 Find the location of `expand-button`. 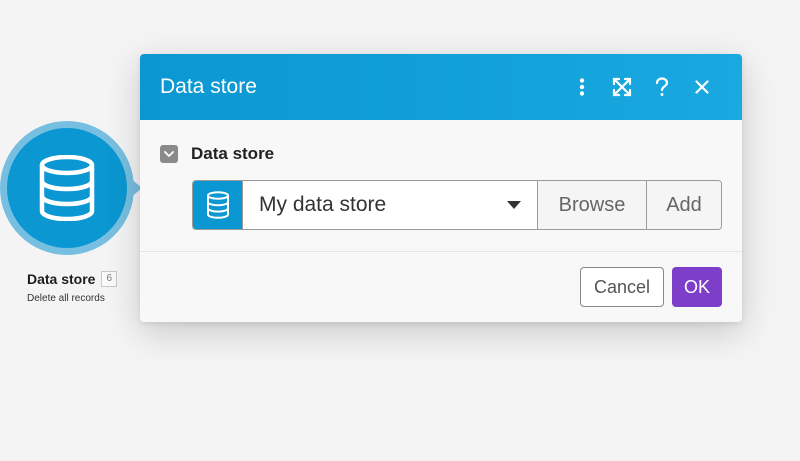

expand-button is located at coordinates (622, 87).